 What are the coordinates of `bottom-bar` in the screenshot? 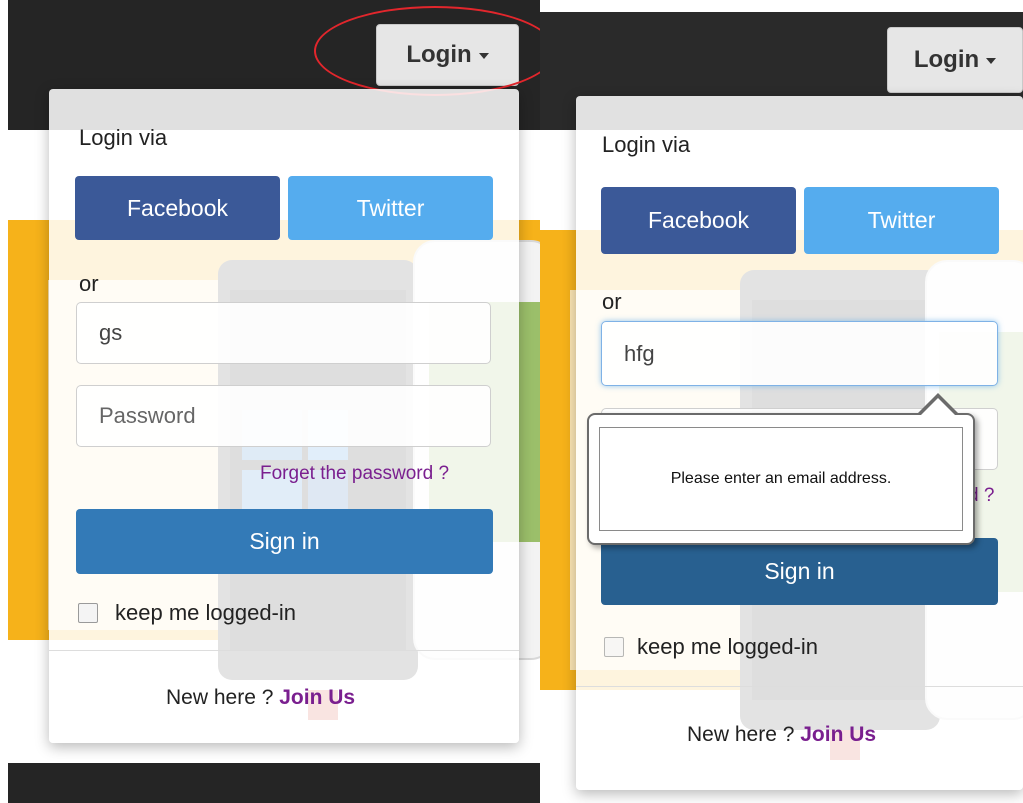 It's located at (274, 783).